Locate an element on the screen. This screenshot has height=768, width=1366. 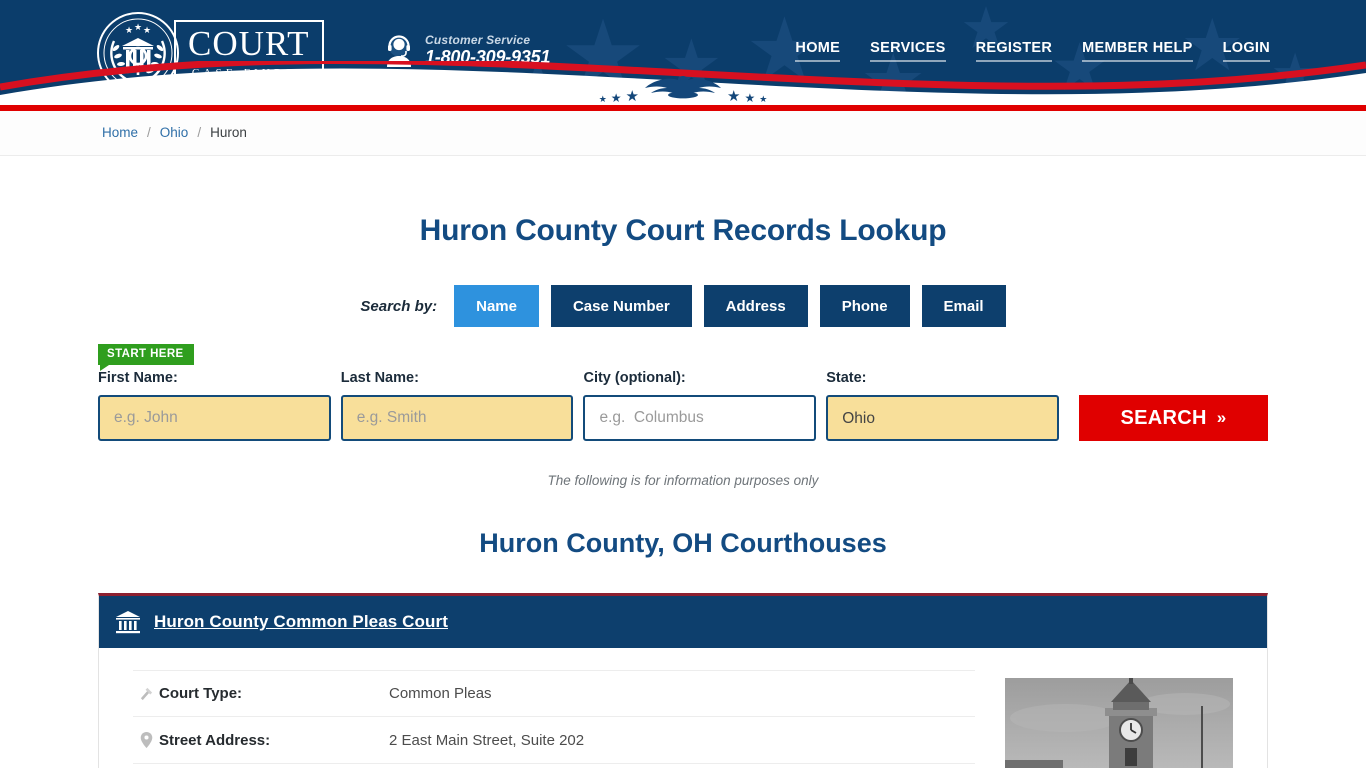
table-row: City: Norwalk is located at coordinates (554, 766).